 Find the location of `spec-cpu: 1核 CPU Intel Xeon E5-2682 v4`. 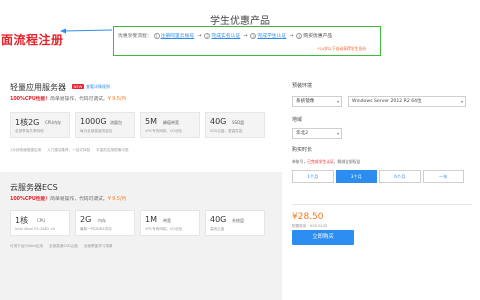

spec-cpu: 1核 CPU Intel Xeon E5-2682 v4 is located at coordinates (40, 223).